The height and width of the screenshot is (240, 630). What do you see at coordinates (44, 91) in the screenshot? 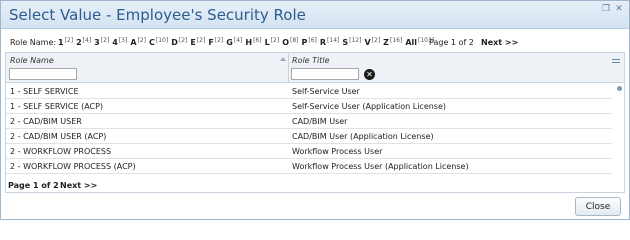
I see `role-name-cell: 1 - SELF SERVICE` at bounding box center [44, 91].